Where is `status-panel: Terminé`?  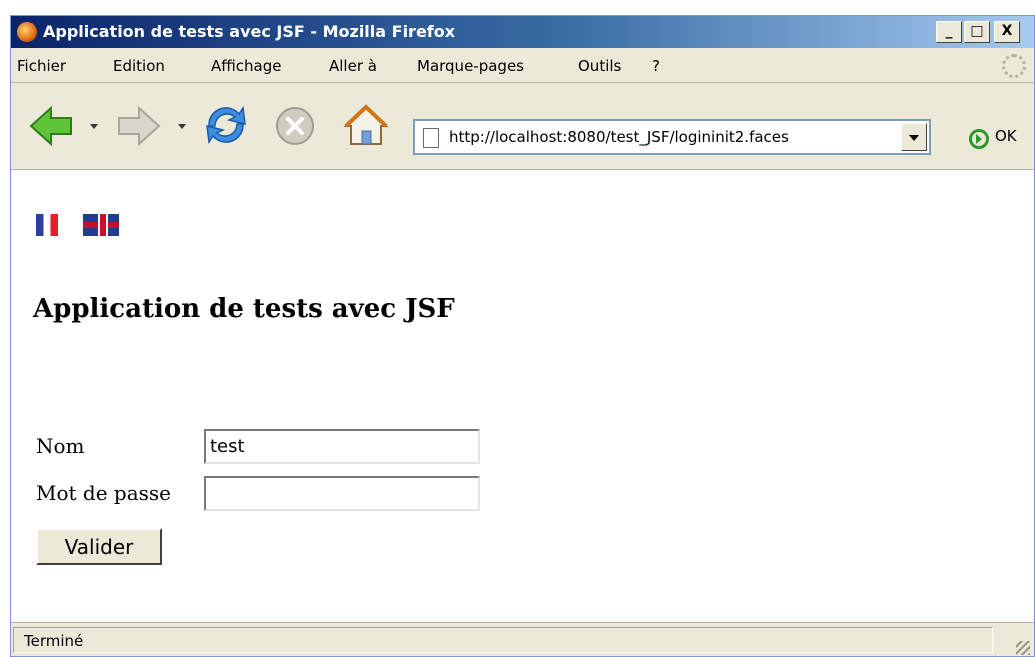 status-panel: Terminé is located at coordinates (503, 640).